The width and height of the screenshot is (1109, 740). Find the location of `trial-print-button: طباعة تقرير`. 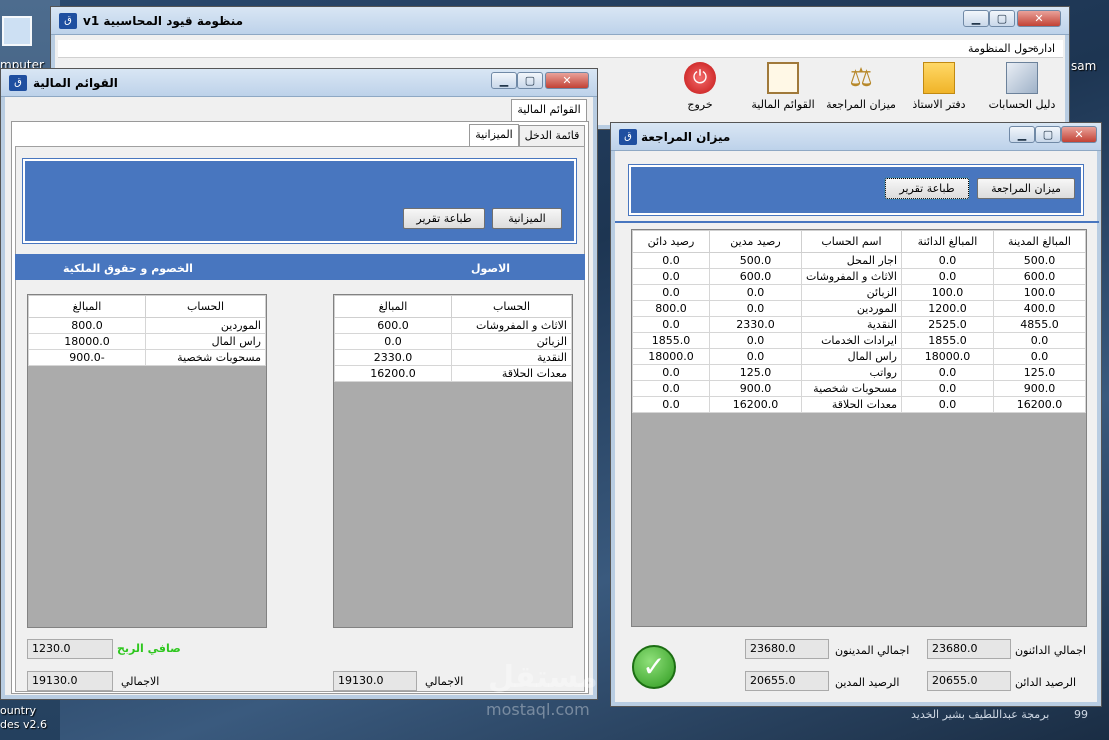

trial-print-button: طباعة تقرير is located at coordinates (927, 188).